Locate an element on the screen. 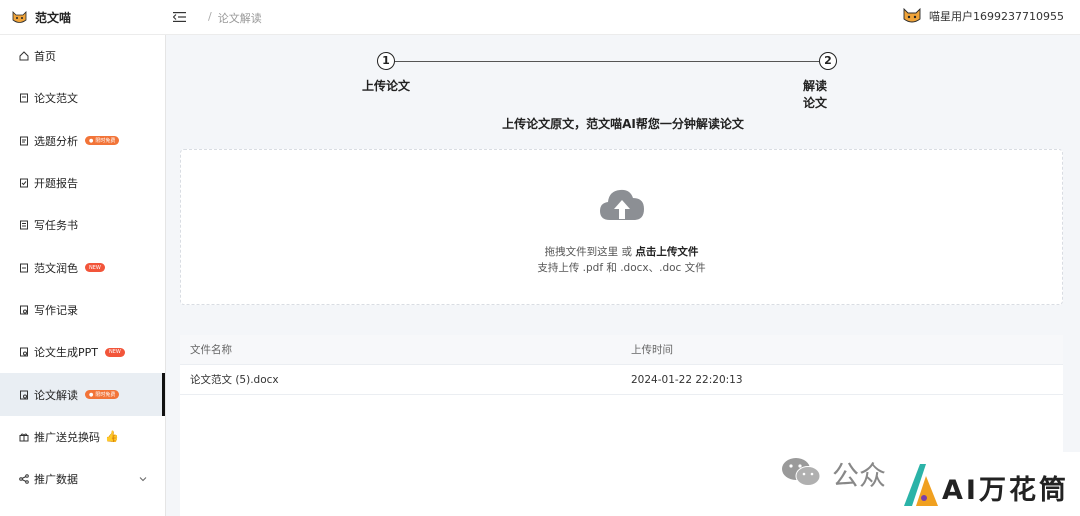 The width and height of the screenshot is (1080, 516). sidebar-item-label: 推广送兑换码 is located at coordinates (67, 437).